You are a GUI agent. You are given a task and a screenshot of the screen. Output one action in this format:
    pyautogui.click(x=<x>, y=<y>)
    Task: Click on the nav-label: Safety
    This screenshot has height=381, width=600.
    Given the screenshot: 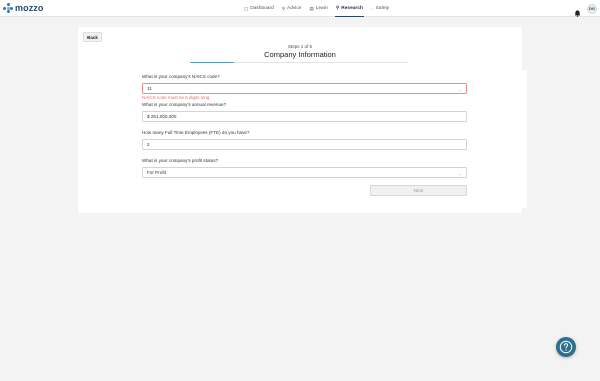 What is the action you would take?
    pyautogui.click(x=382, y=8)
    